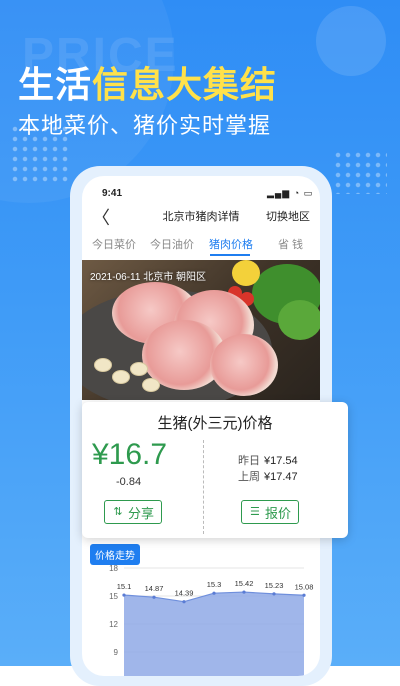 This screenshot has height=686, width=400. I want to click on share-button: ⇅ 分享, so click(133, 512).